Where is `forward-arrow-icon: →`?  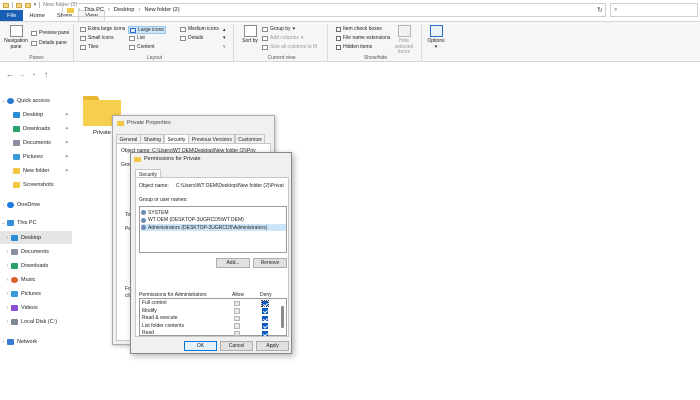 forward-arrow-icon: → is located at coordinates (22, 74).